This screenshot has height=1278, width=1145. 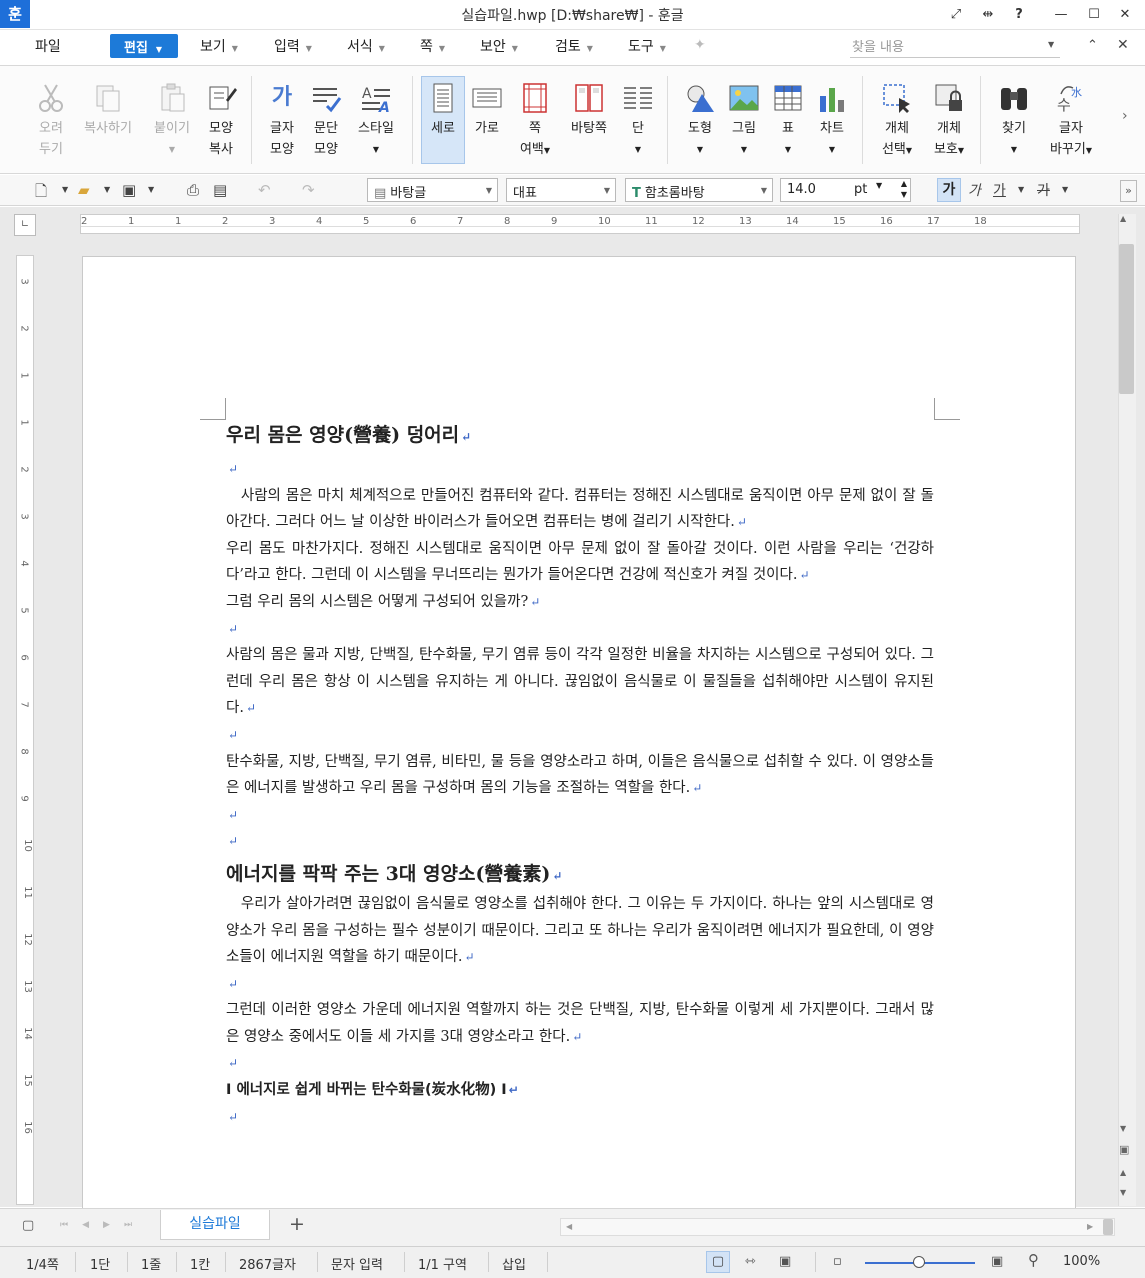 What do you see at coordinates (1019, 15) in the screenshot?
I see `help-icon: ?` at bounding box center [1019, 15].